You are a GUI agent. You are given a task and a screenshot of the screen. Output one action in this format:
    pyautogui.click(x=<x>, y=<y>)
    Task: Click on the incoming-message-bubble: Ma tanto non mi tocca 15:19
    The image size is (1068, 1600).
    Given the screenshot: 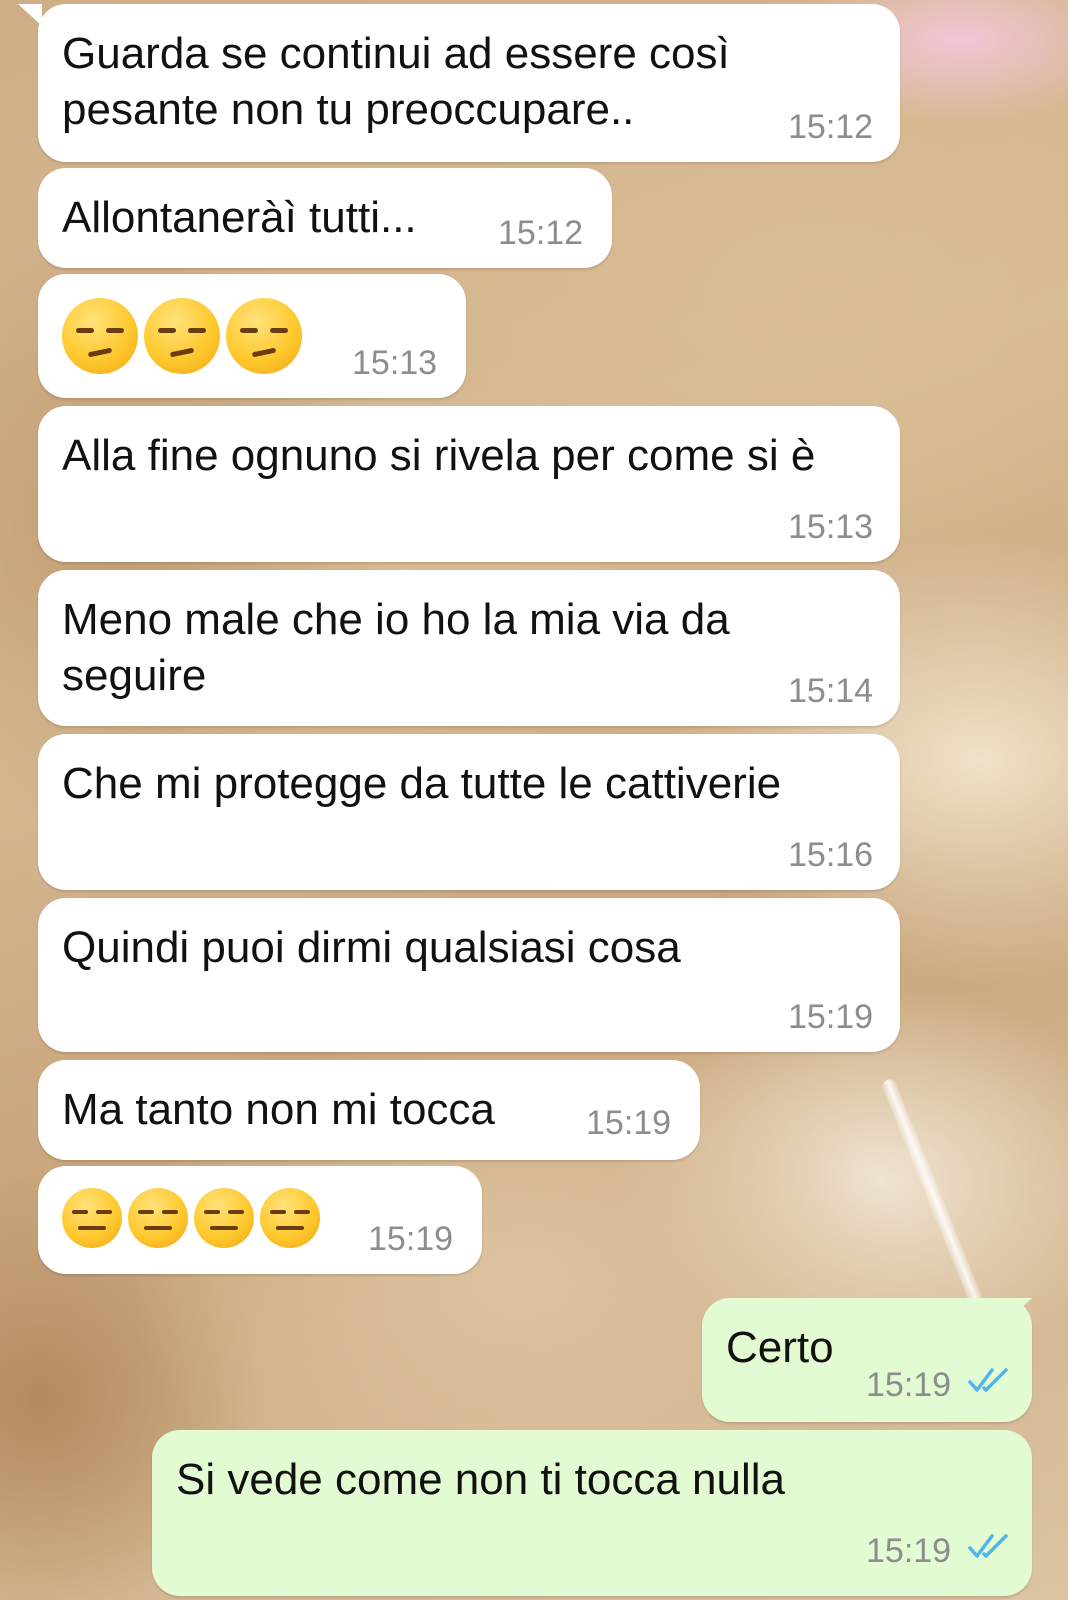 What is the action you would take?
    pyautogui.click(x=369, y=1110)
    